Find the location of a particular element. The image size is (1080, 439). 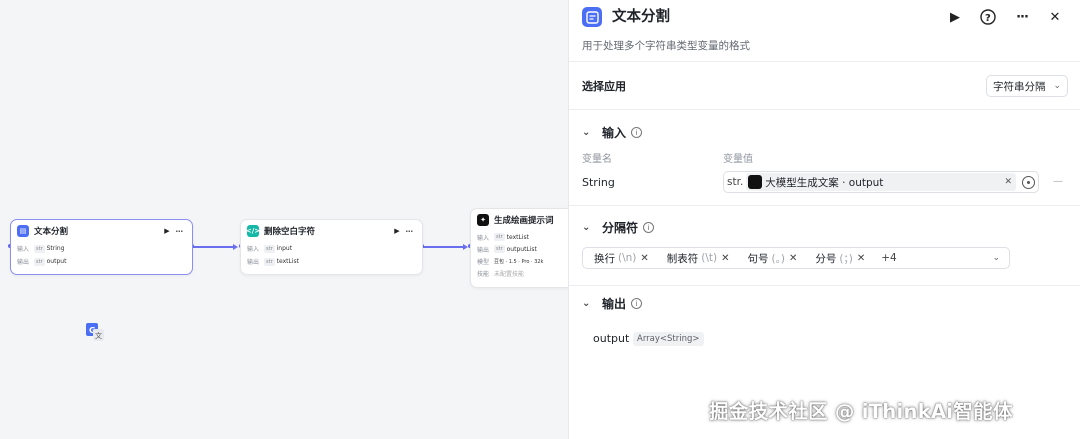

separator-tag: 分号 (；) ✕ is located at coordinates (840, 258).